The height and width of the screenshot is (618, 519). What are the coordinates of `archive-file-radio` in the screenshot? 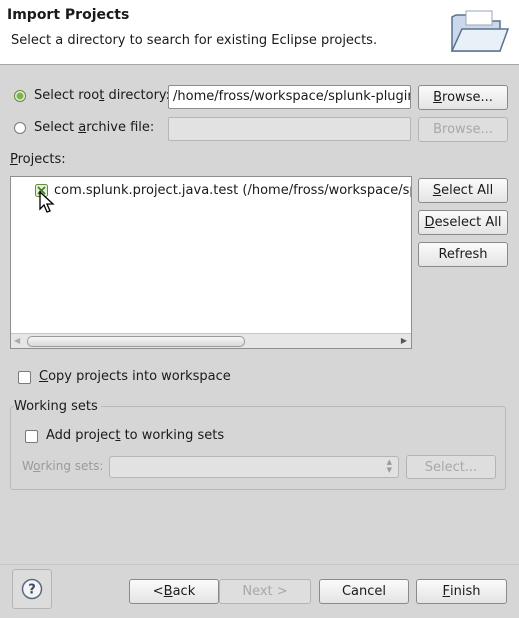 It's located at (20, 128).